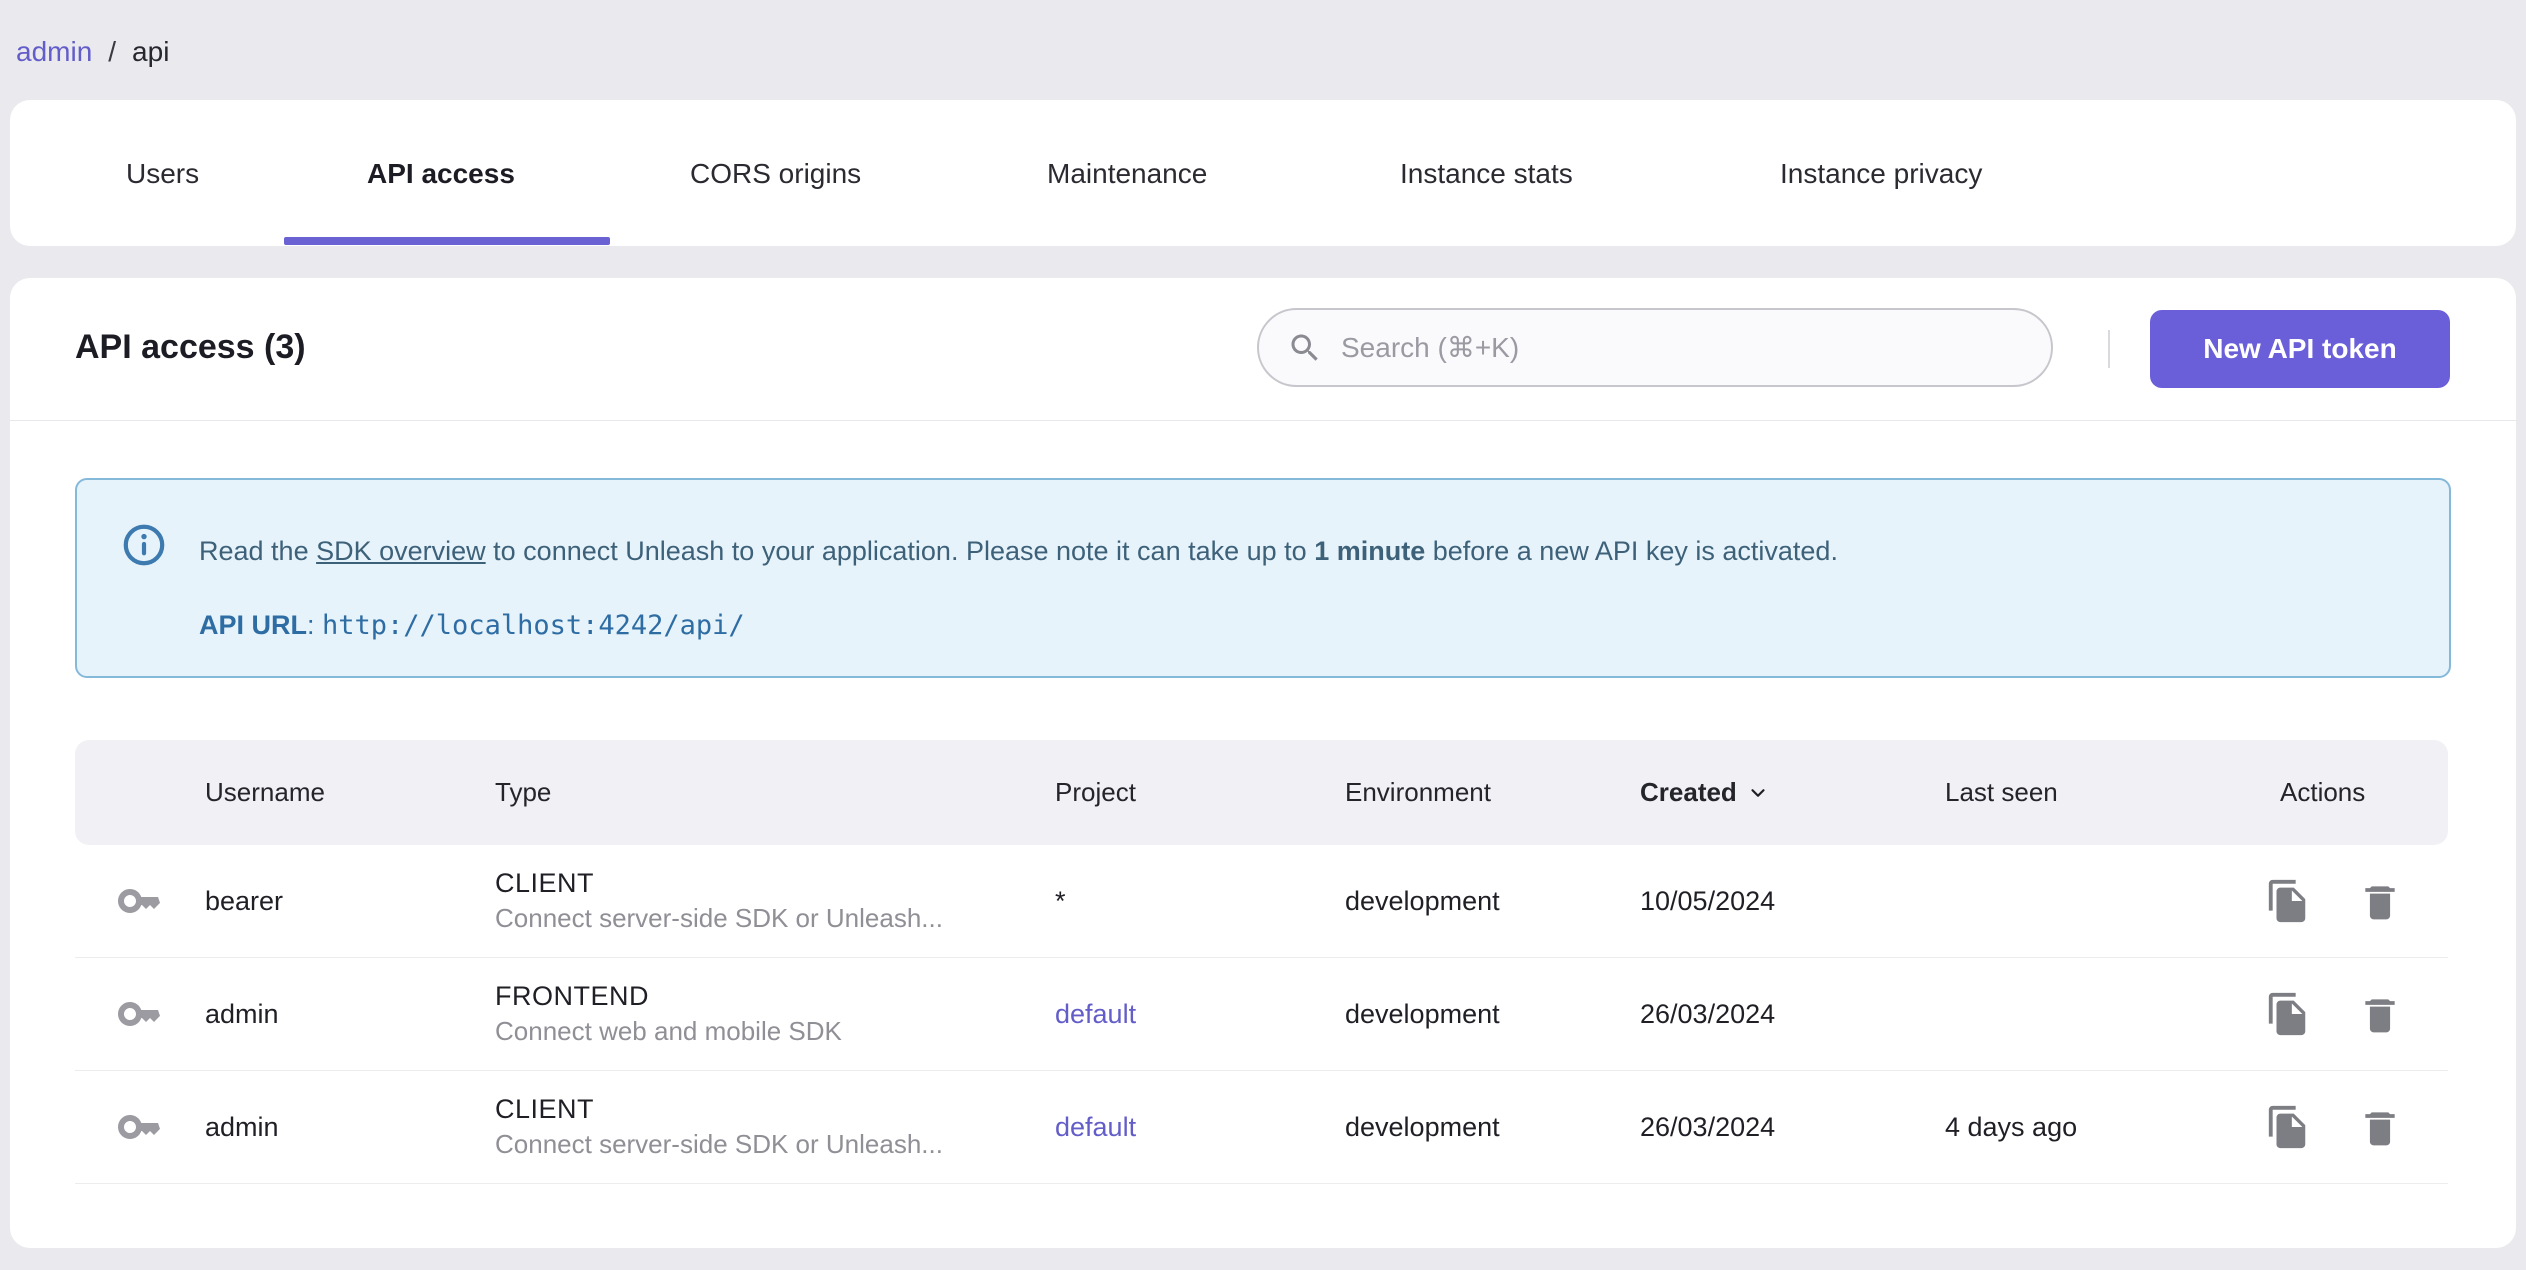  Describe the element at coordinates (244, 900) in the screenshot. I see `username-cell: bearer` at that location.